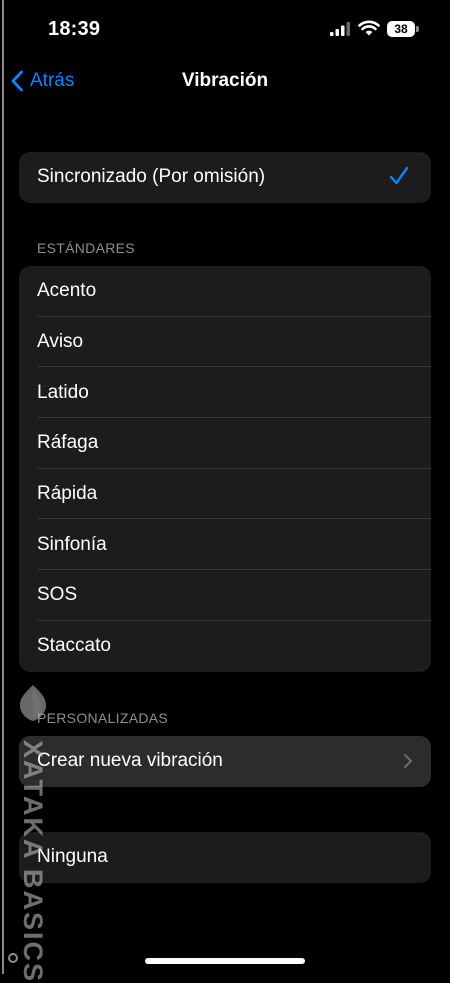 The image size is (450, 983). What do you see at coordinates (3, 487) in the screenshot?
I see `left-edge-line` at bounding box center [3, 487].